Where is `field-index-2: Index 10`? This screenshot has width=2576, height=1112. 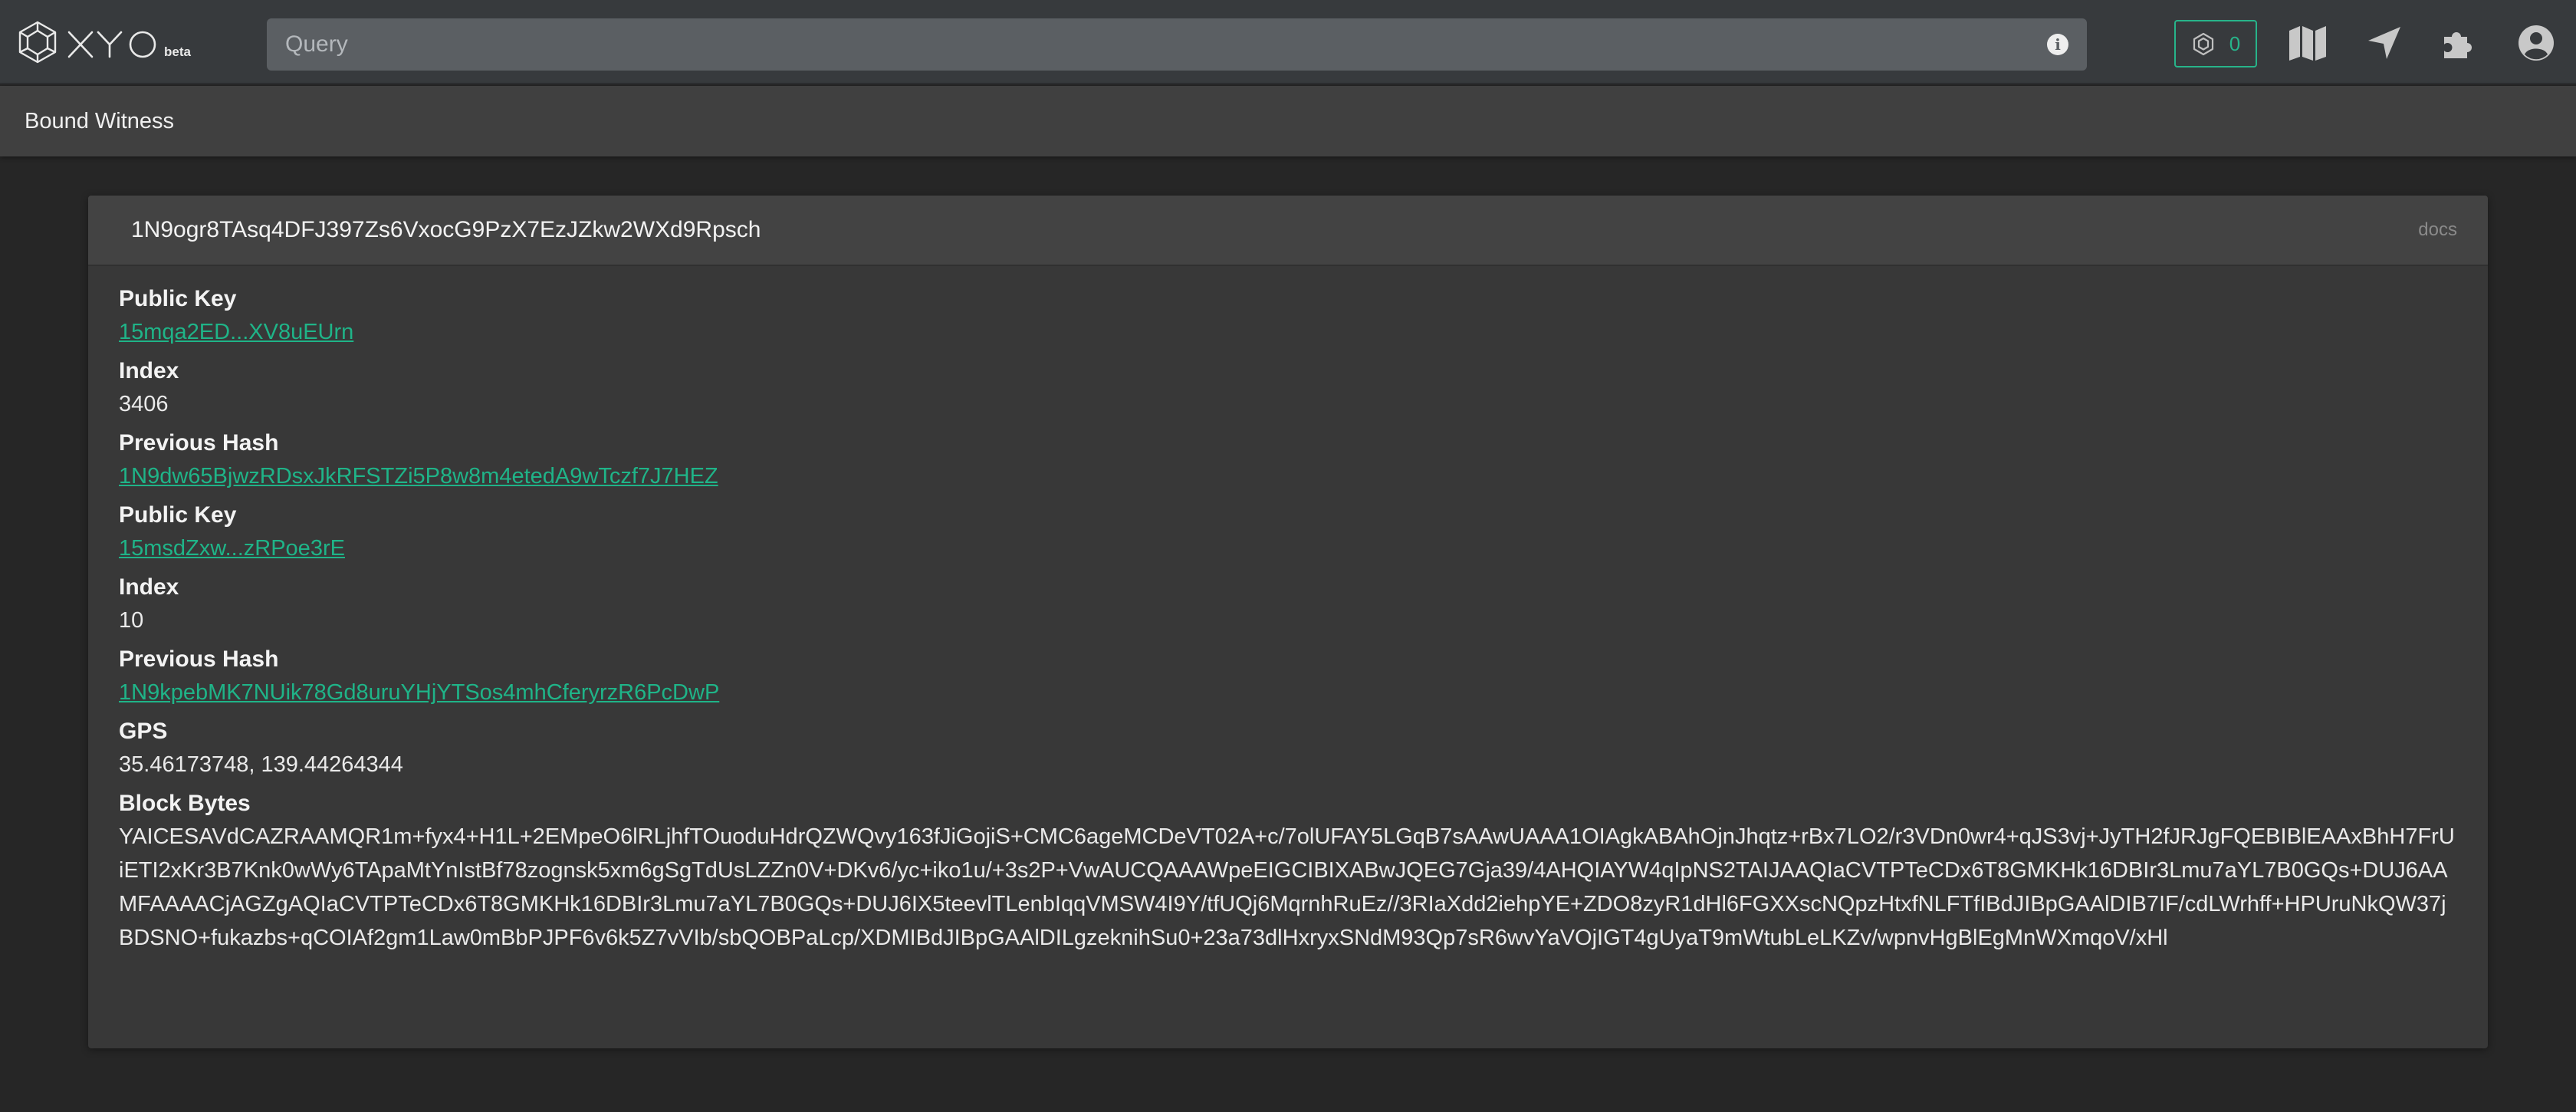
field-index-2: Index 10 is located at coordinates (1288, 604).